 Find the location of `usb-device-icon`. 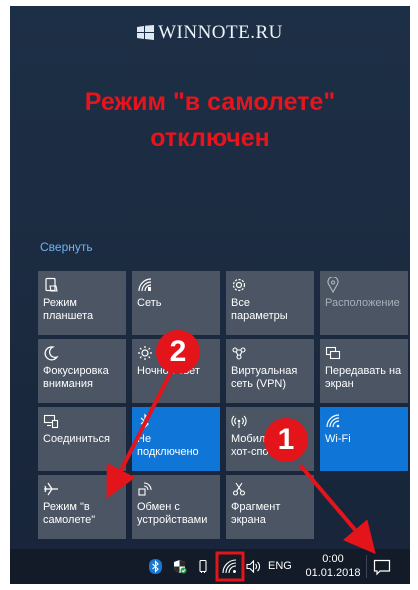

usb-device-icon is located at coordinates (203, 566).